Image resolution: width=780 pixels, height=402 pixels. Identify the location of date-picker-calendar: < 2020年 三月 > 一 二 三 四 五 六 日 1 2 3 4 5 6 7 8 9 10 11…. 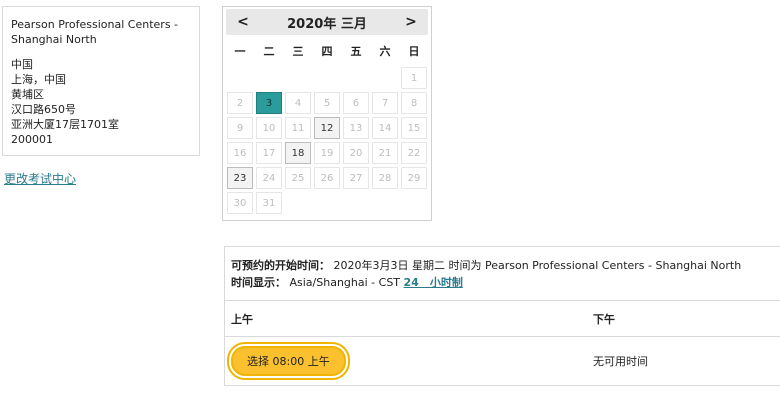
(327, 113).